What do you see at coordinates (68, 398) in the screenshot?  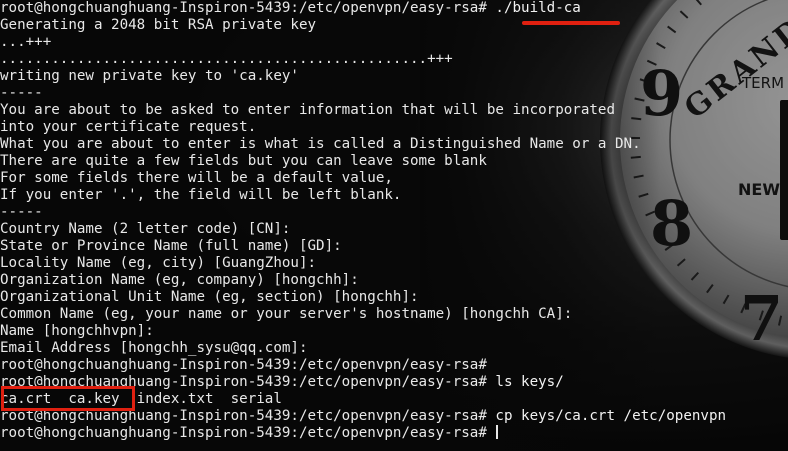 I see `highlight-box-ca-files` at bounding box center [68, 398].